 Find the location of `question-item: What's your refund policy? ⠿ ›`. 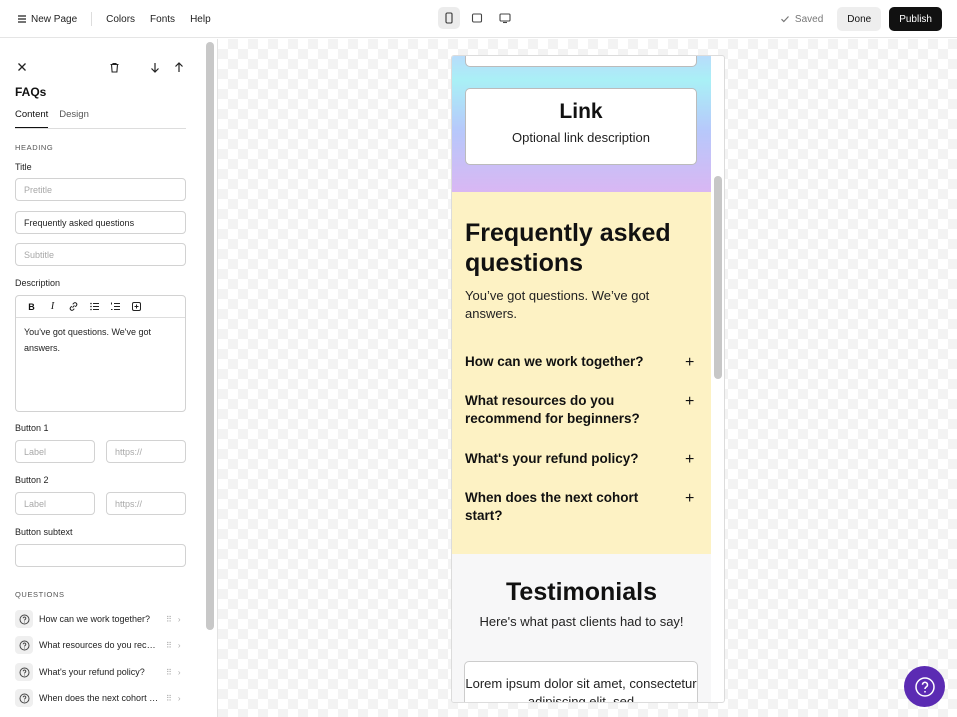

question-item: What's your refund policy? ⠿ › is located at coordinates (101, 672).